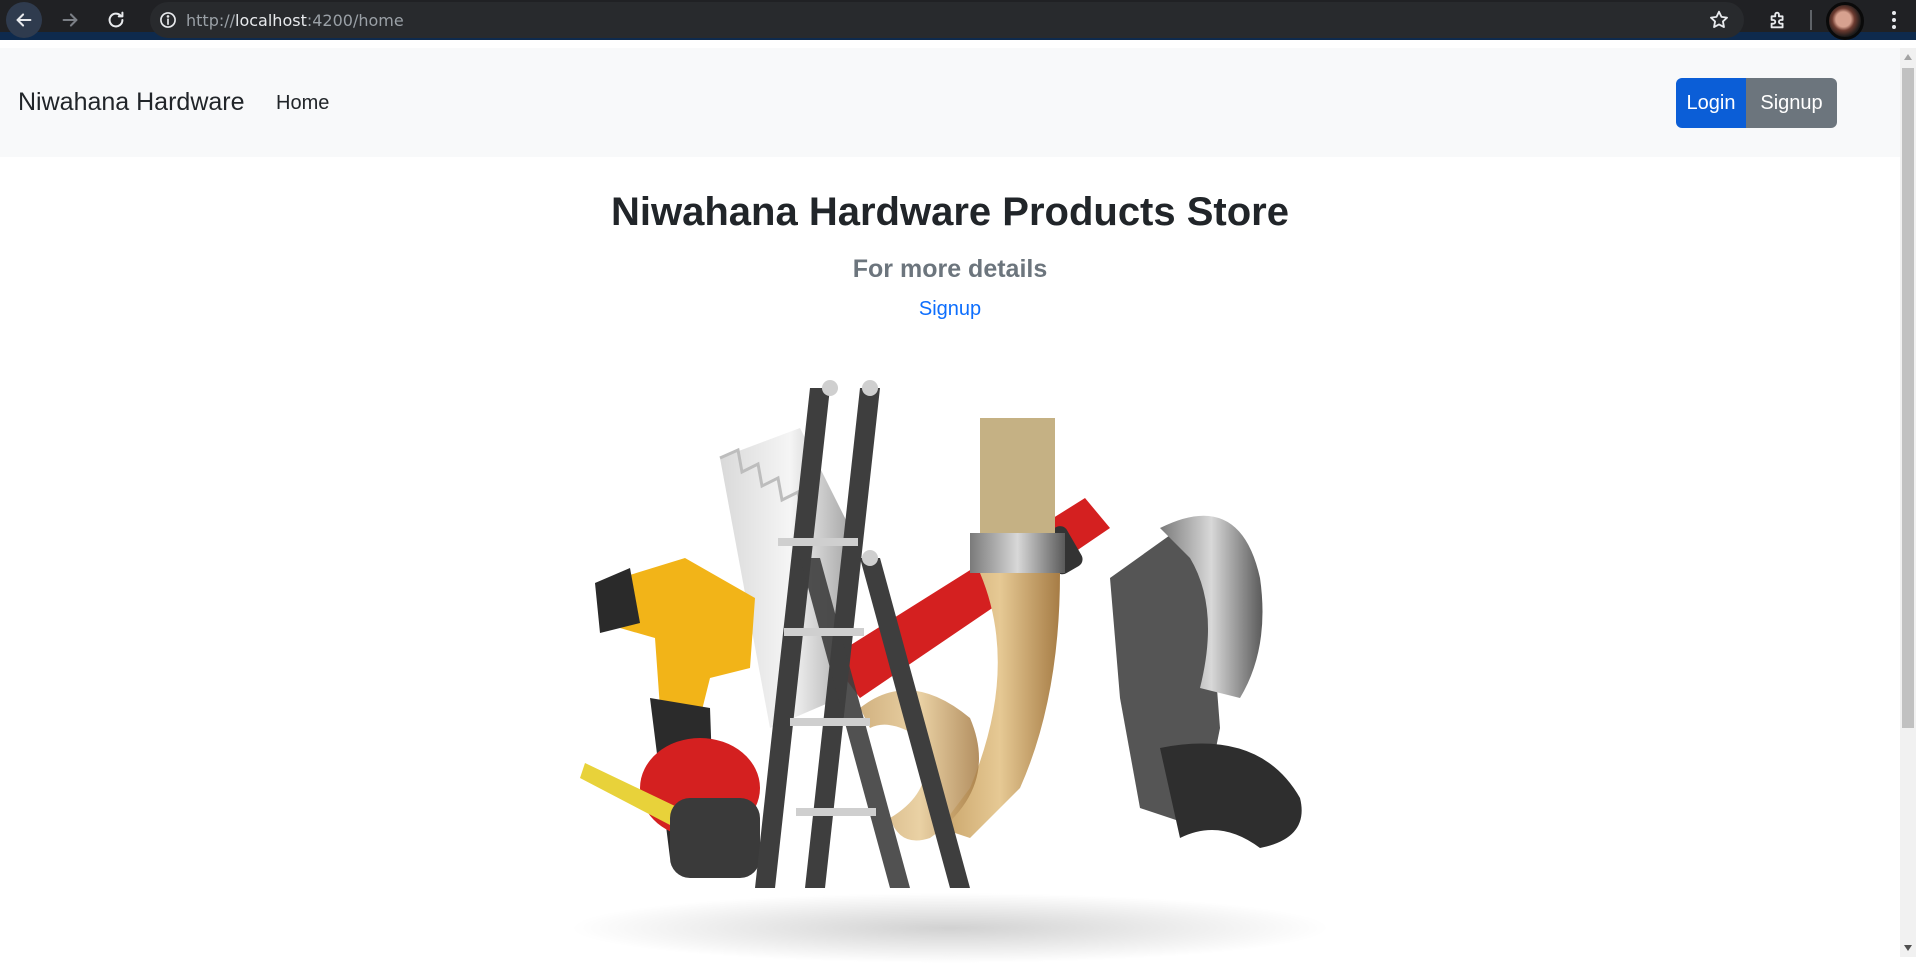 The width and height of the screenshot is (1916, 968). Describe the element at coordinates (271, 20) in the screenshot. I see `url-host: localhost` at that location.